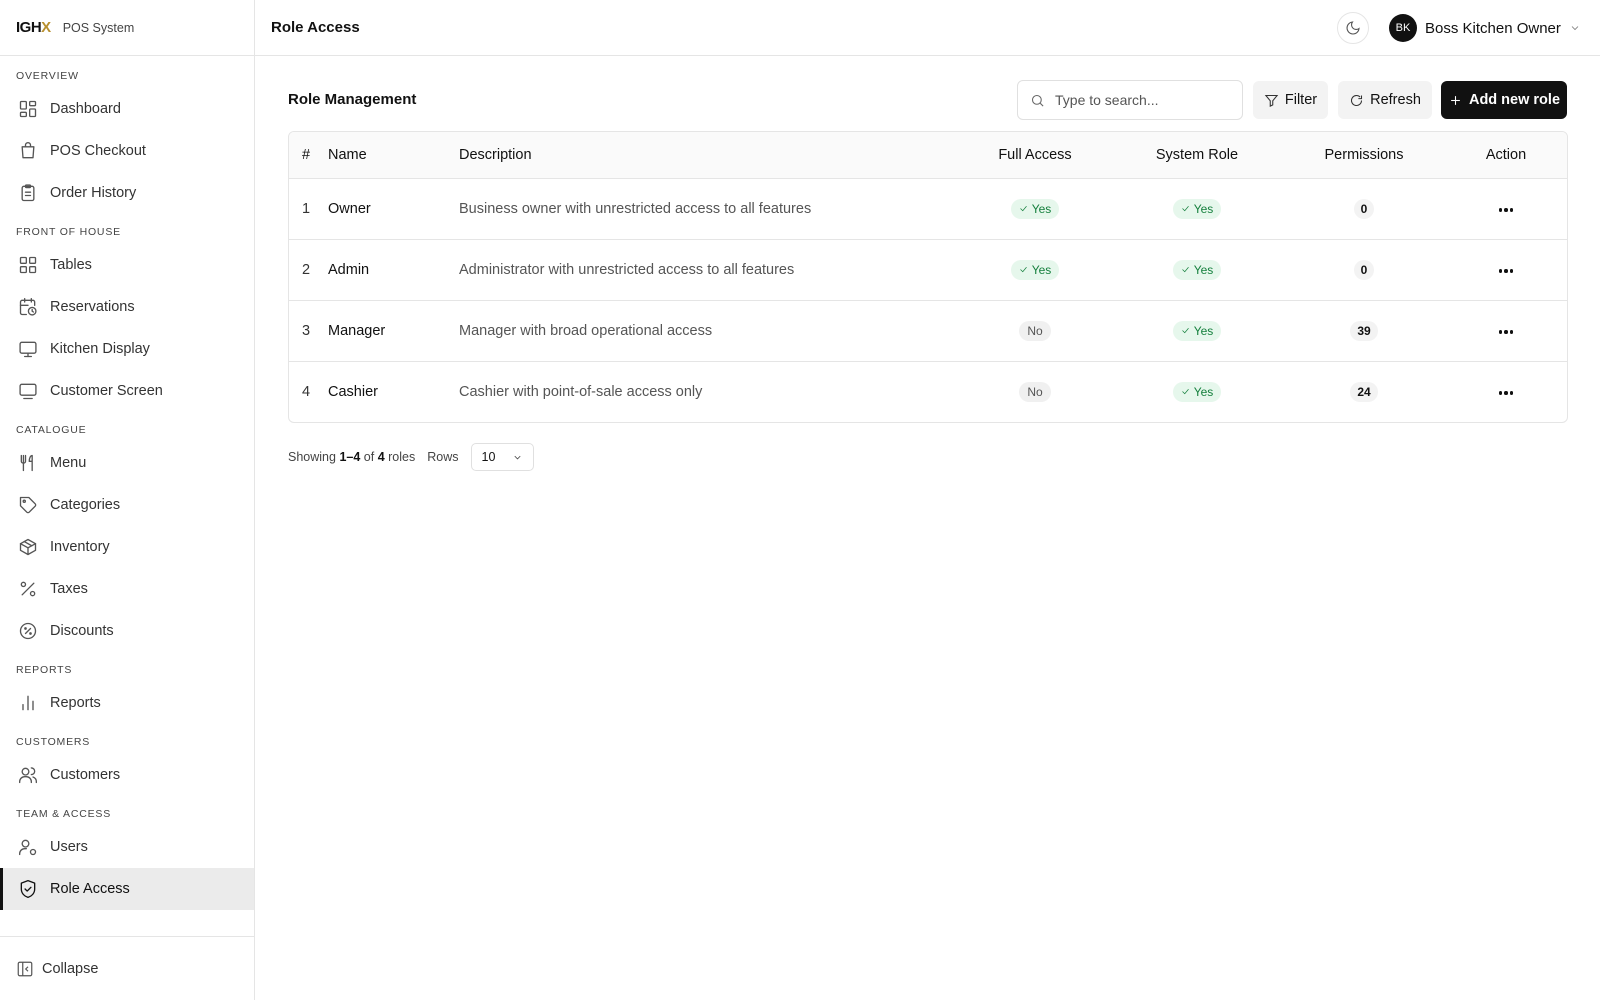 The height and width of the screenshot is (1000, 1600). I want to click on add-new-role-button: Add new role, so click(1504, 100).